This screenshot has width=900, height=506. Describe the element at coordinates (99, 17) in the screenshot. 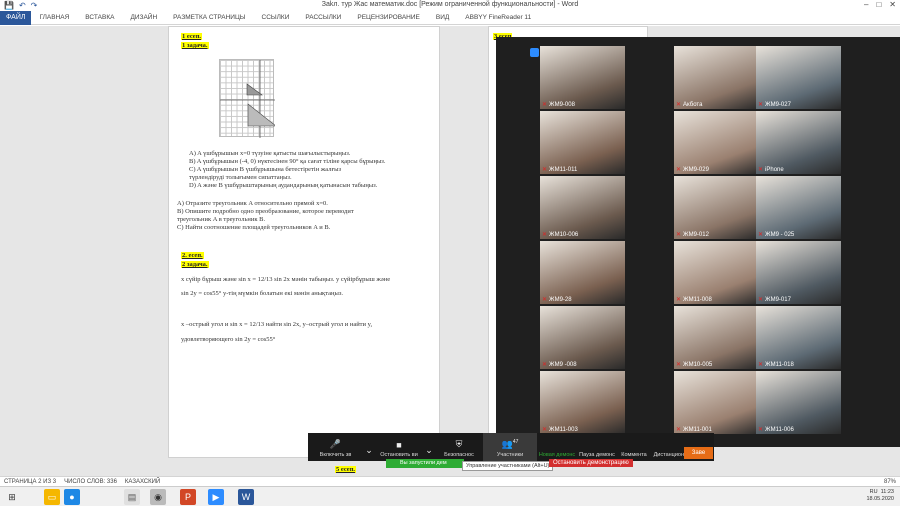

I see `tab-insert: ВСТАВКА` at that location.